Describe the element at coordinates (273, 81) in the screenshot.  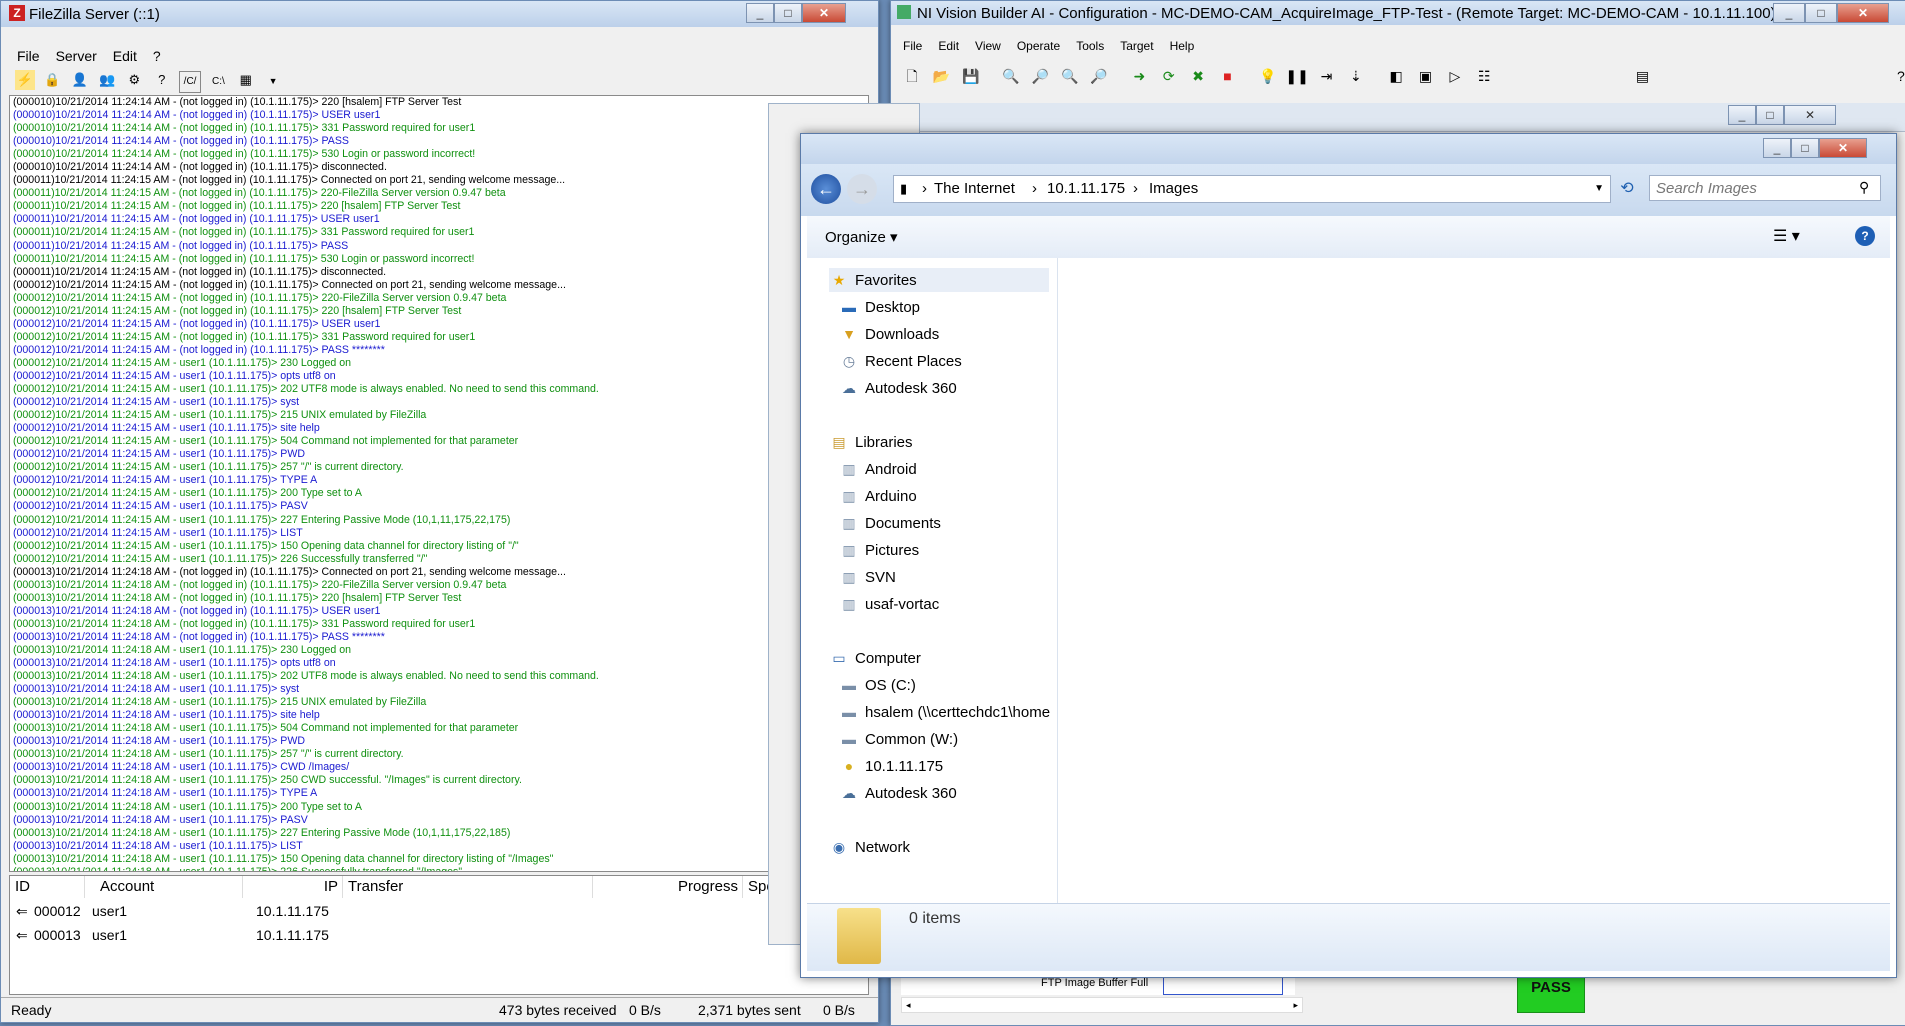
I see `dropdown-arrow-icon: ▼` at that location.